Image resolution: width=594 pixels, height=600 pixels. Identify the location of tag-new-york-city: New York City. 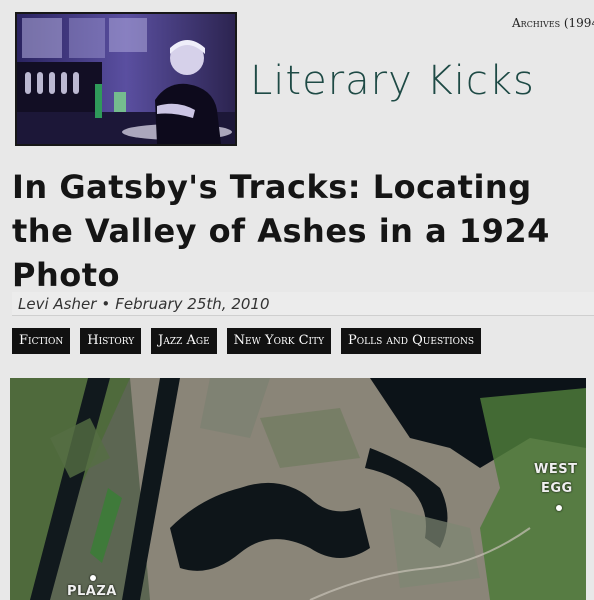
(279, 341).